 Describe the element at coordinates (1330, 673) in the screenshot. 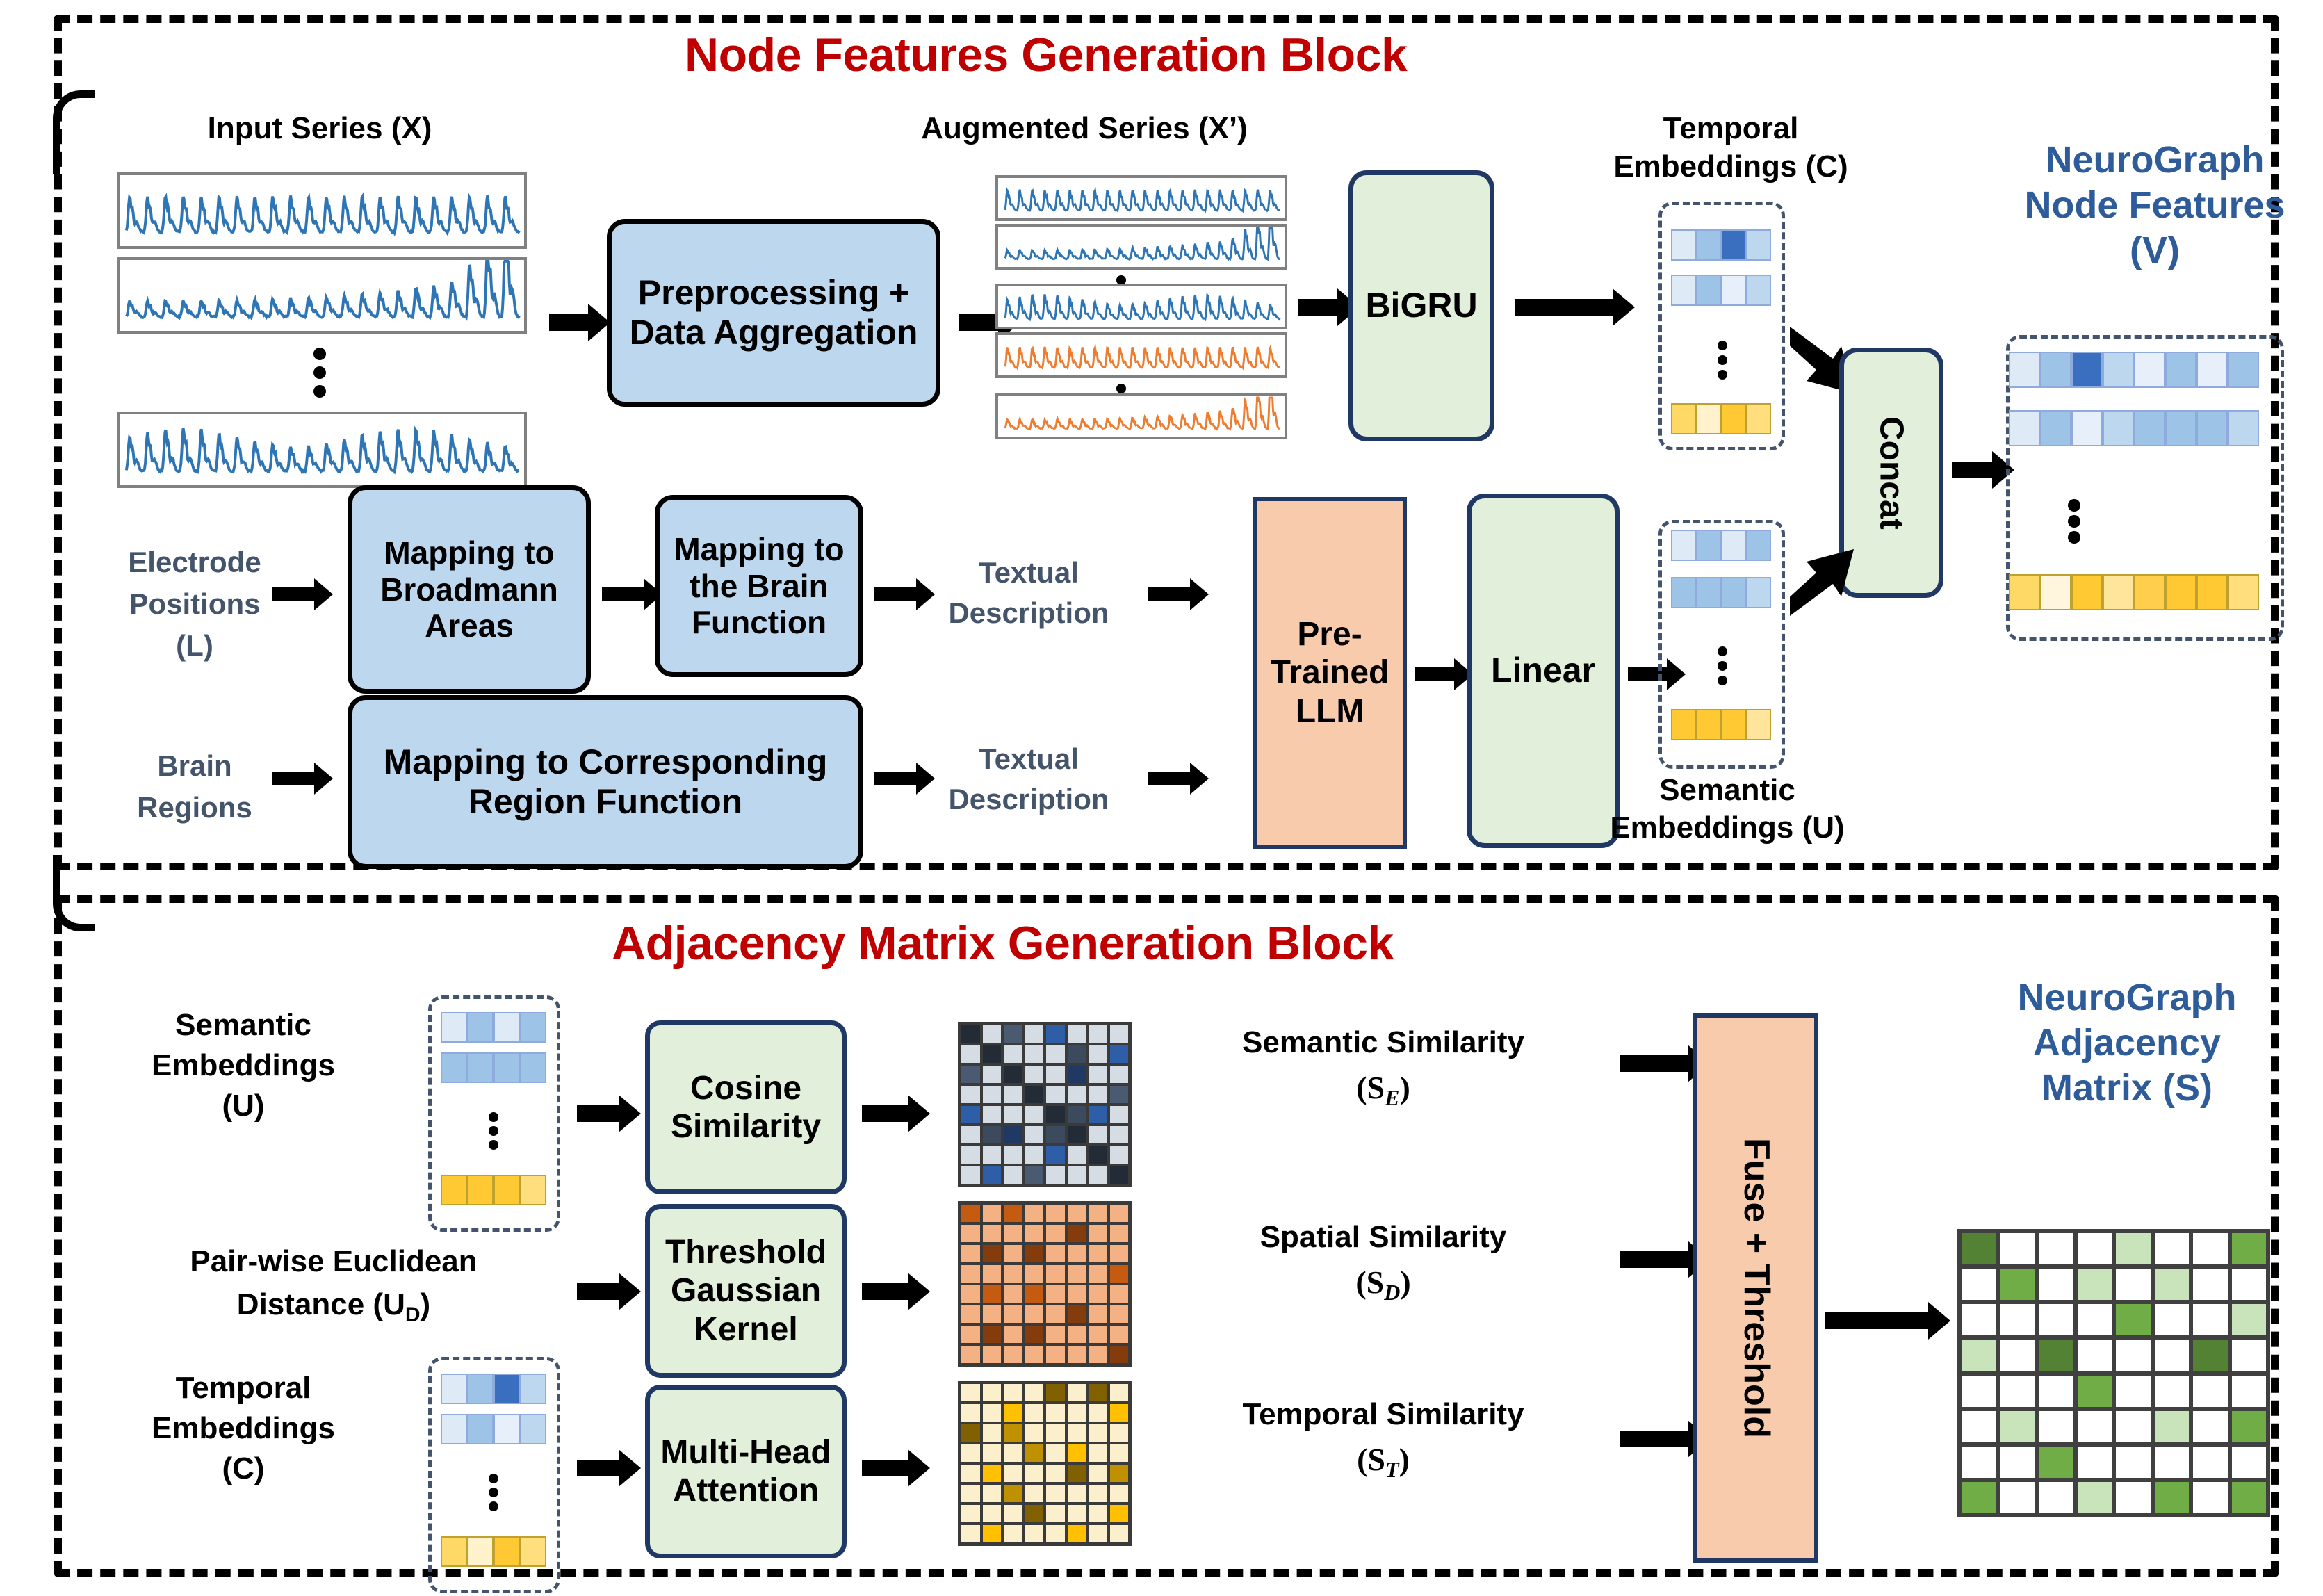

I see `pretrained-llm-box: Pre-Trained LLM` at that location.